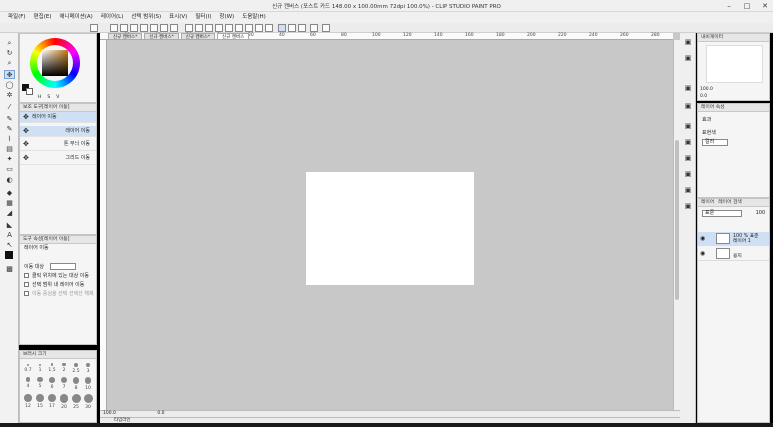 Image resolution: width=773 pixels, height=427 pixels. What do you see at coordinates (219, 28) in the screenshot?
I see `clear-icon` at bounding box center [219, 28].